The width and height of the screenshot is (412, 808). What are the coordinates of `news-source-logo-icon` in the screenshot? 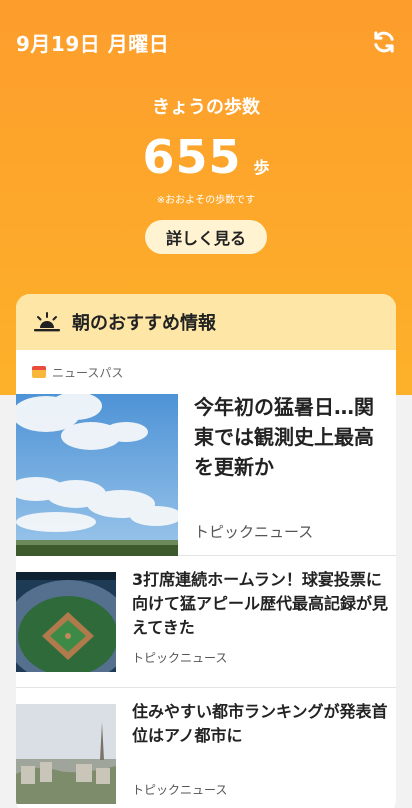 It's located at (39, 372).